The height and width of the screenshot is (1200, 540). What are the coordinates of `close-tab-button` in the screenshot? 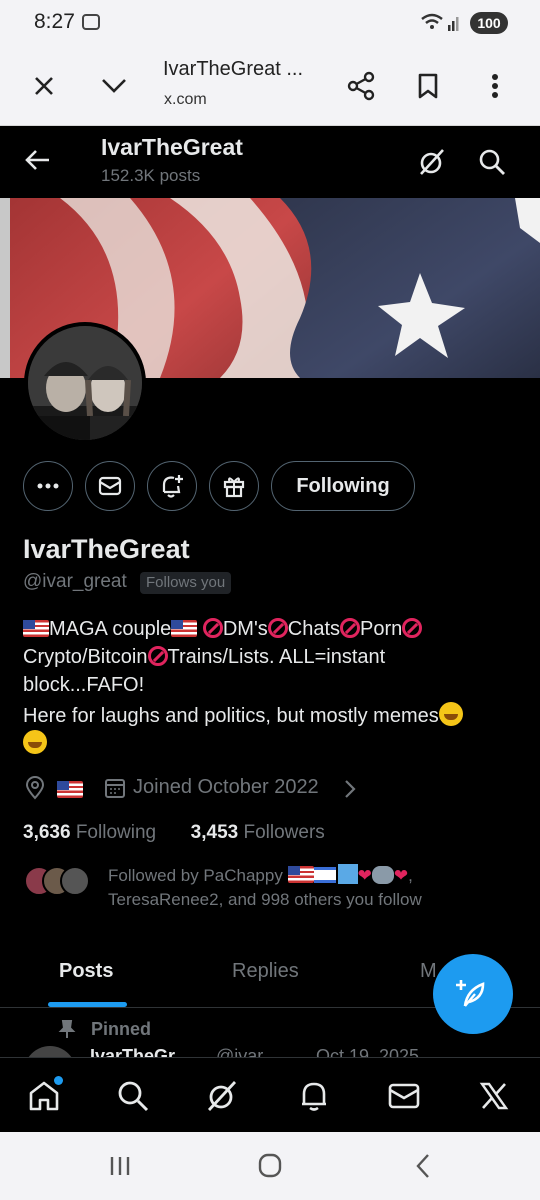 It's located at (44, 86).